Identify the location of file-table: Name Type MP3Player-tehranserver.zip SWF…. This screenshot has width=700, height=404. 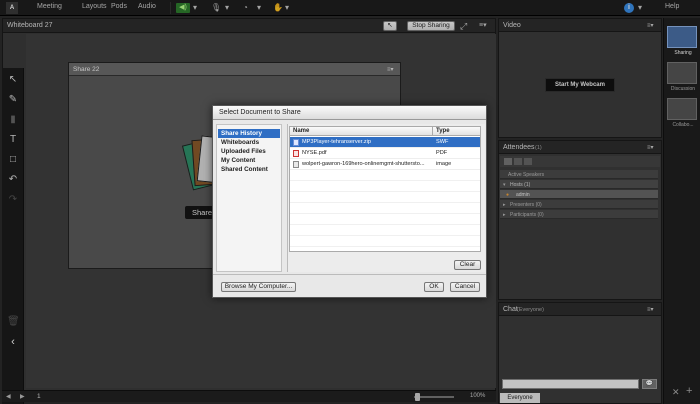
(385, 189).